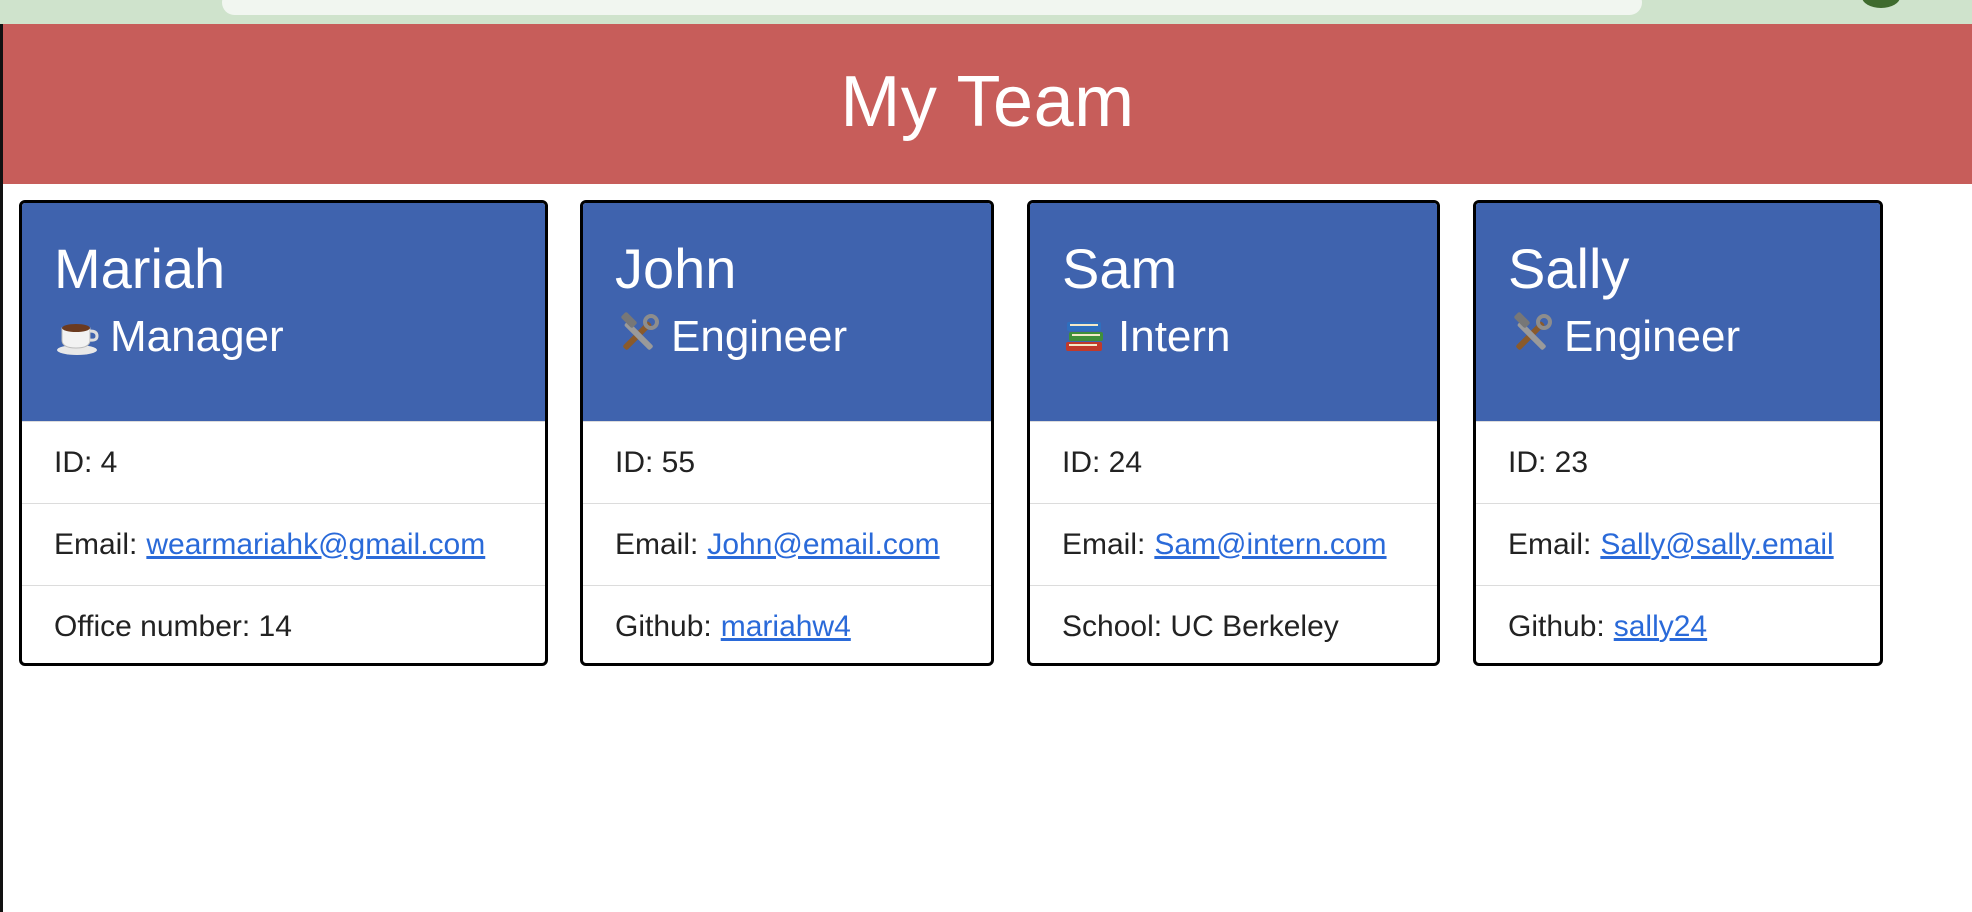 This screenshot has height=912, width=1972. Describe the element at coordinates (1249, 337) in the screenshot. I see `employee-role: Intern` at that location.